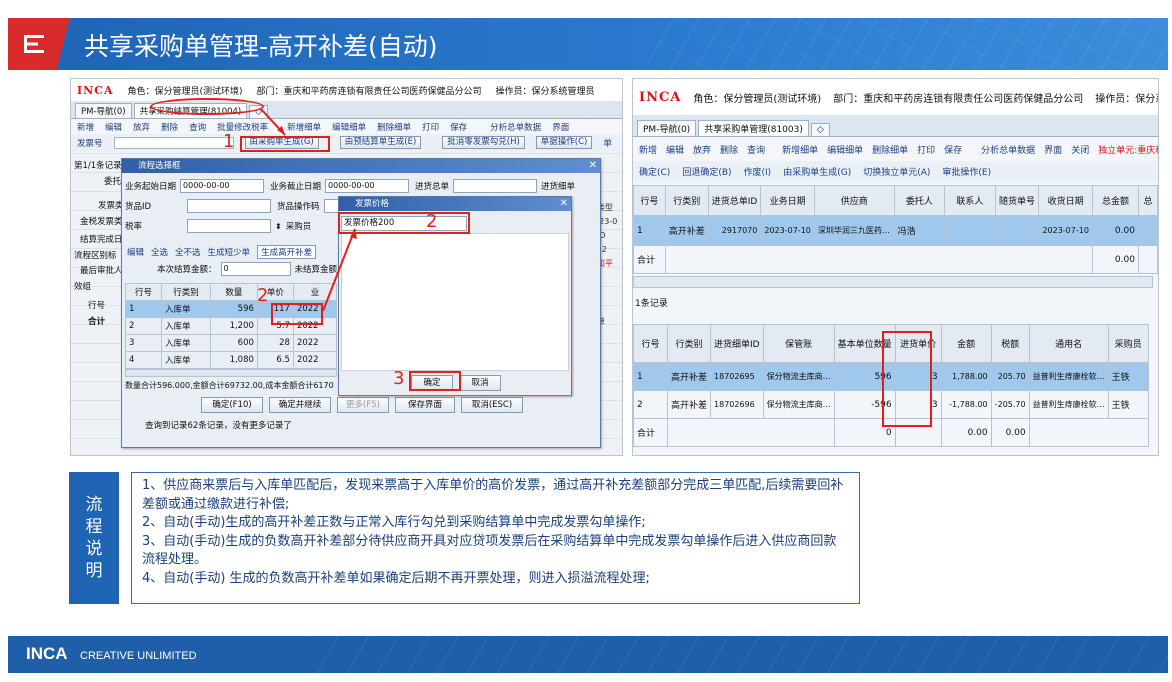 This screenshot has width=1172, height=682. I want to click on footer-decoration, so click(738, 654).